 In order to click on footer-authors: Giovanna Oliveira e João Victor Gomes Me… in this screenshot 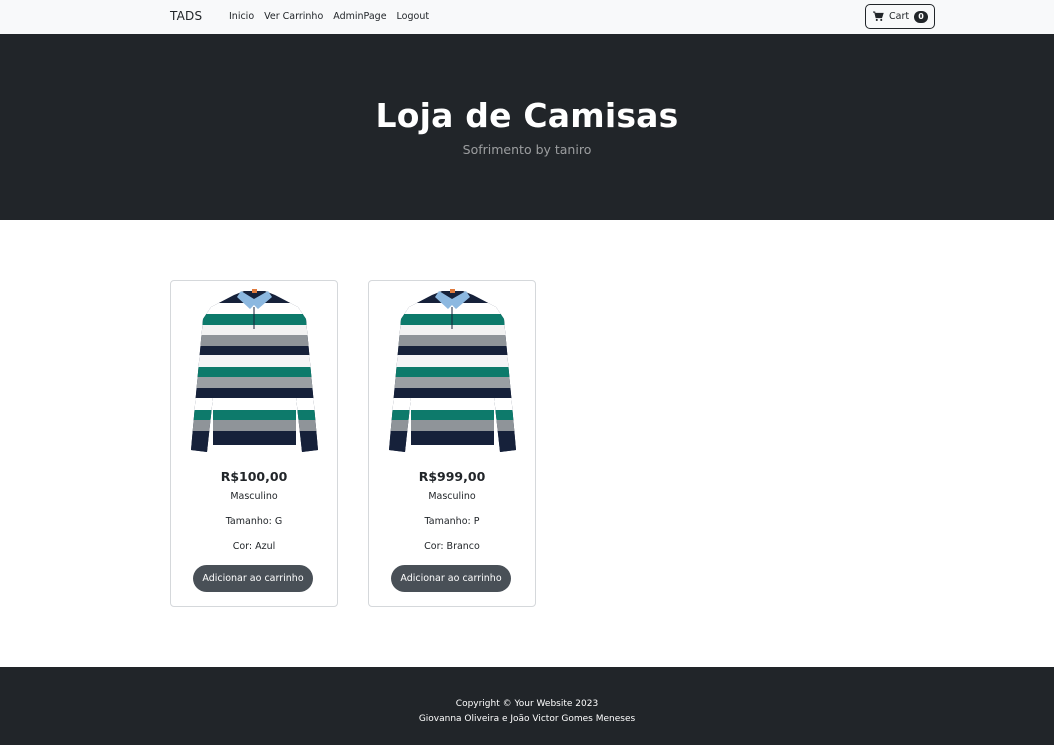, I will do `click(527, 719)`.